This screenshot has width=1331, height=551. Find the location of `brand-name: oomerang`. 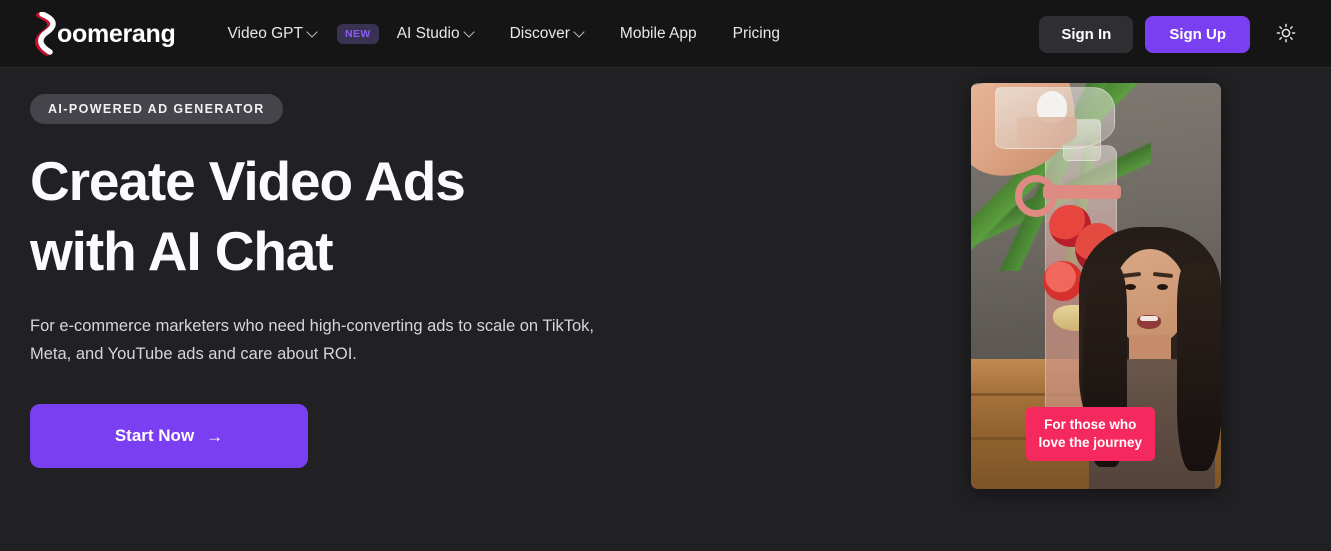

brand-name: oomerang is located at coordinates (116, 33).